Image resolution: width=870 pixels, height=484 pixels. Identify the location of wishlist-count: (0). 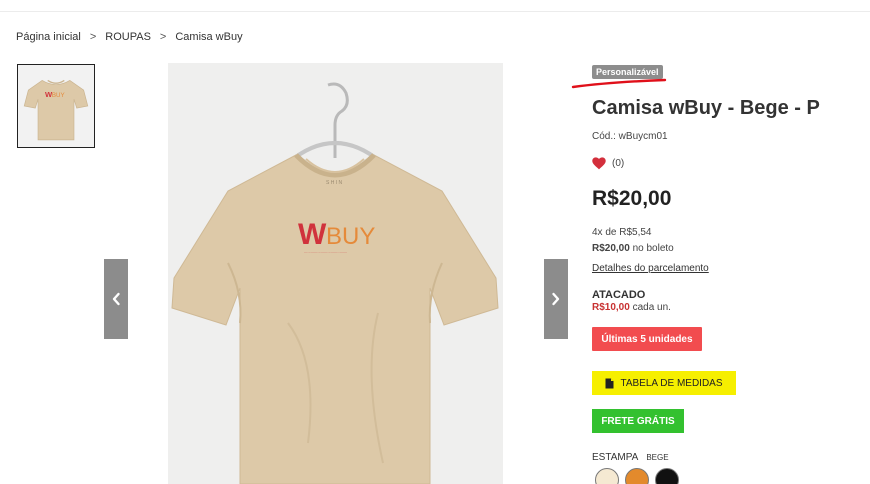
(618, 163).